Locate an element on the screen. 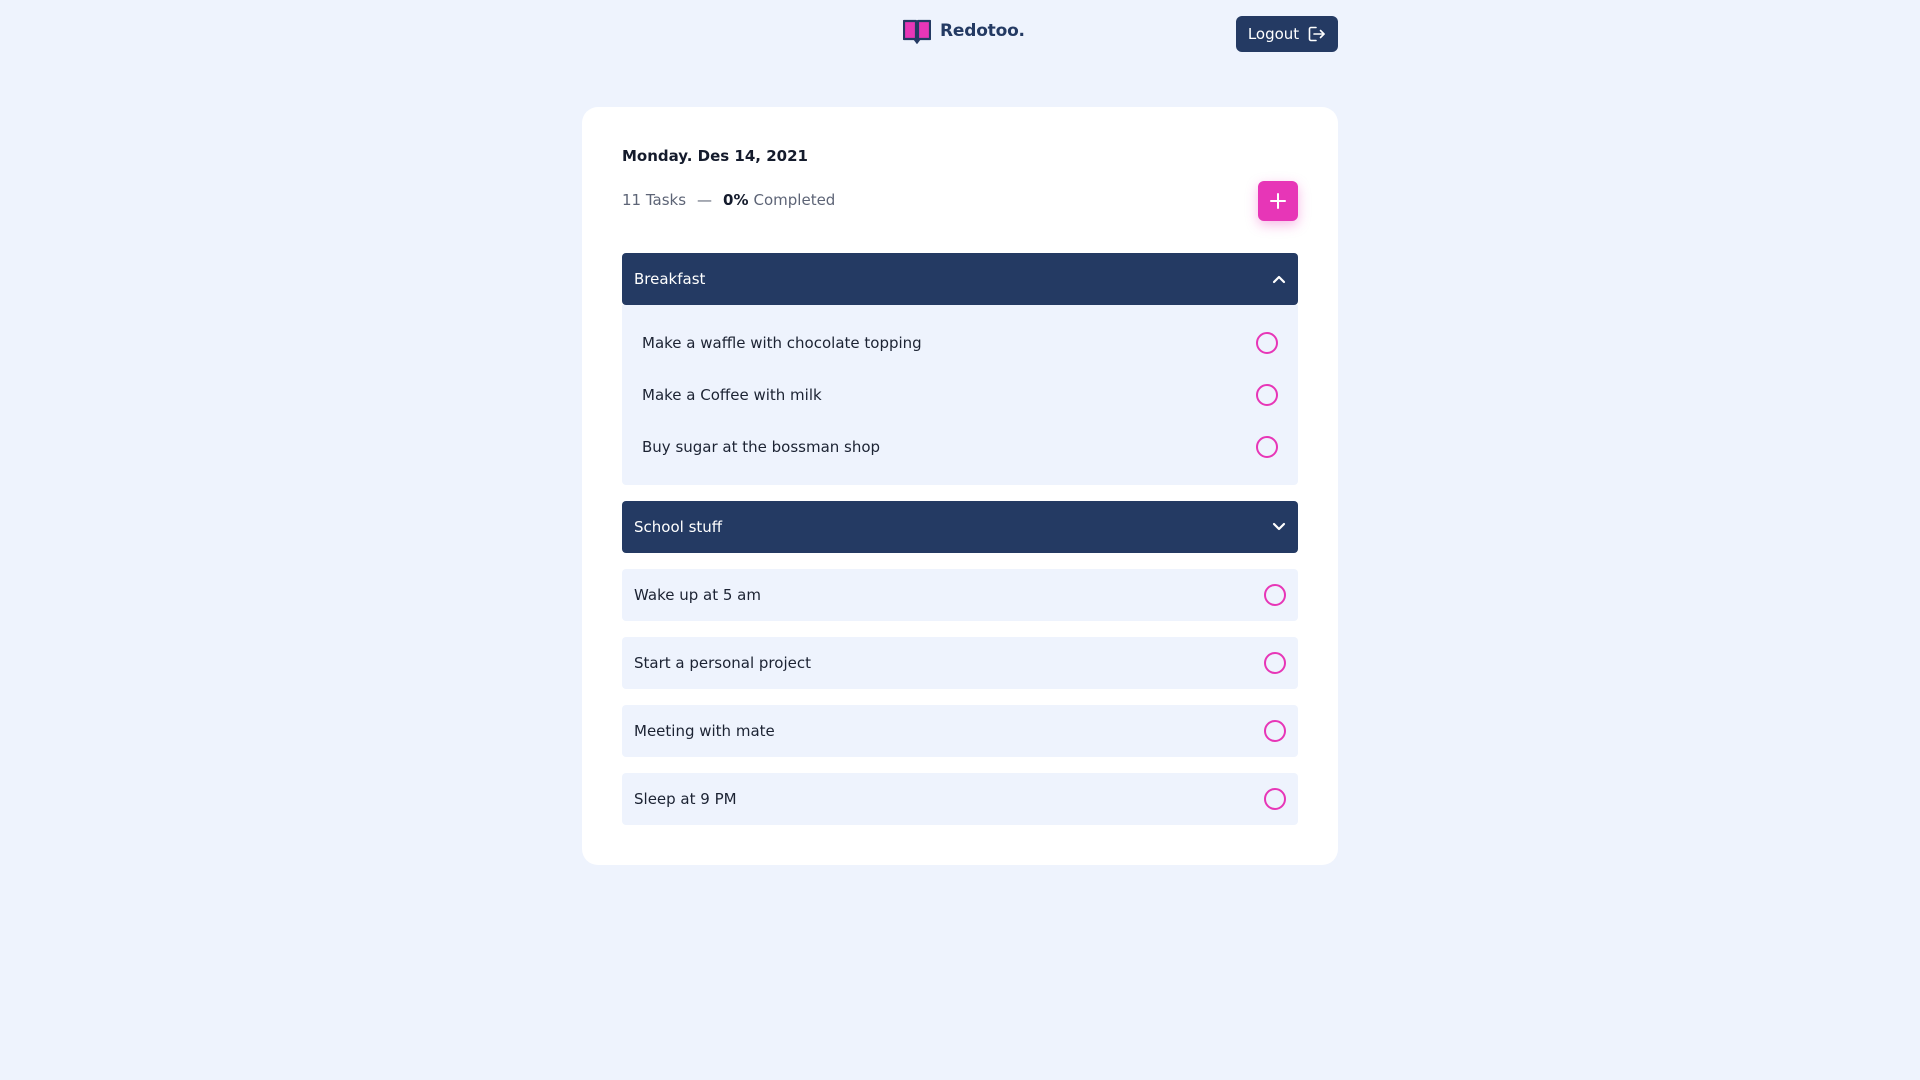  brand-logo: Redotoo. is located at coordinates (964, 31).